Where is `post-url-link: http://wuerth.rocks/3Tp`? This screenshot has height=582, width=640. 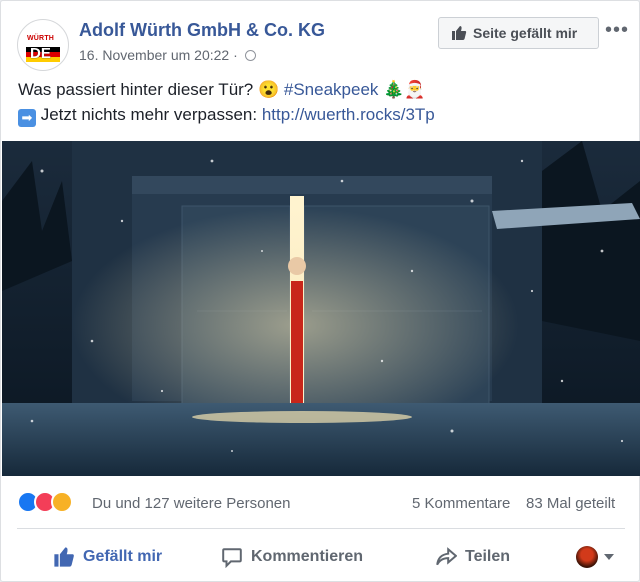 post-url-link: http://wuerth.rocks/3Tp is located at coordinates (348, 114).